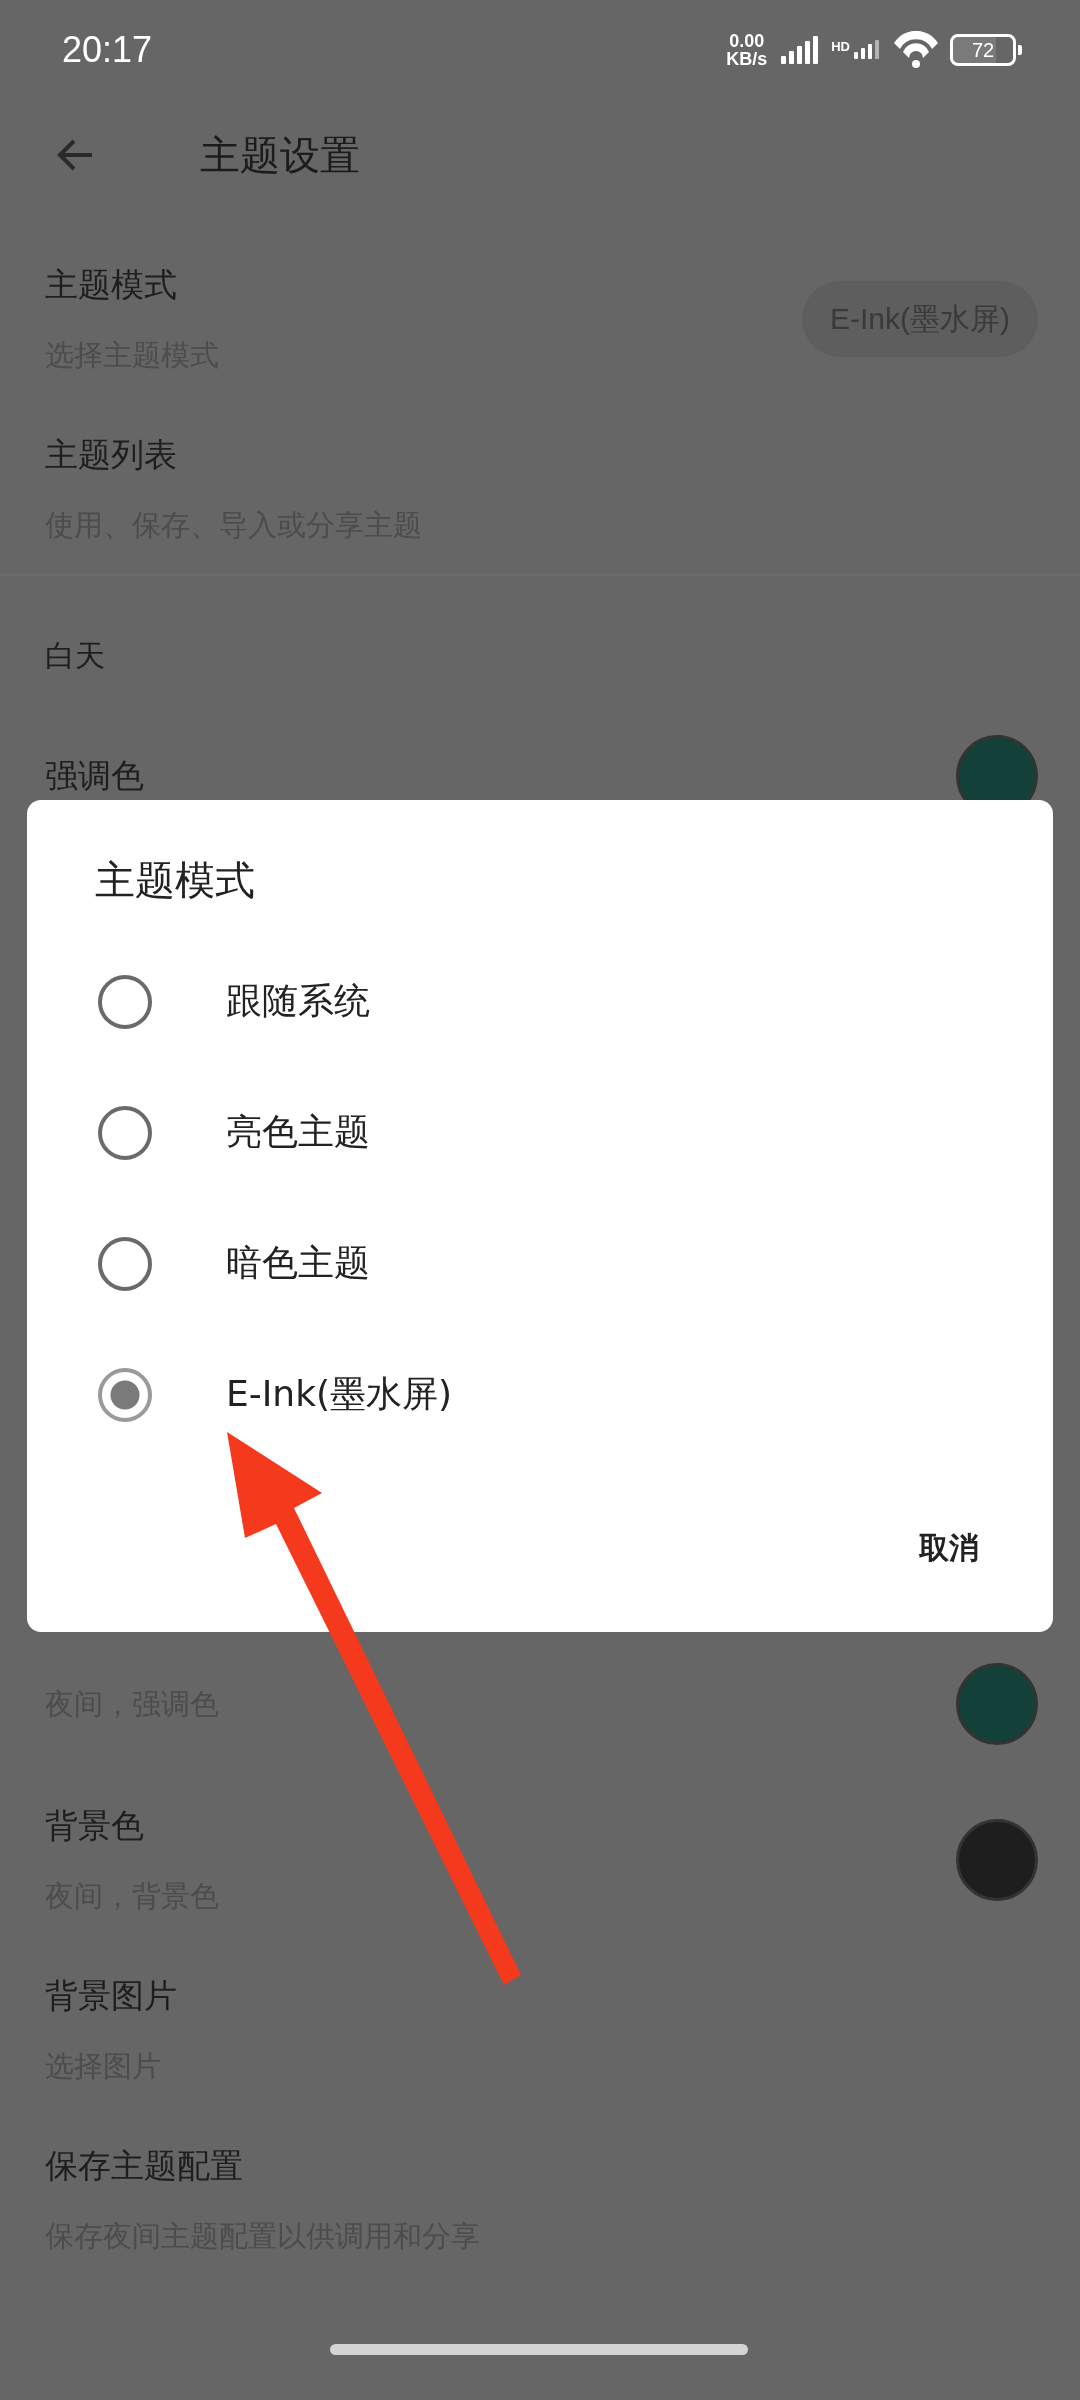  Describe the element at coordinates (175, 880) in the screenshot. I see `dialog-title: 主题模式` at that location.